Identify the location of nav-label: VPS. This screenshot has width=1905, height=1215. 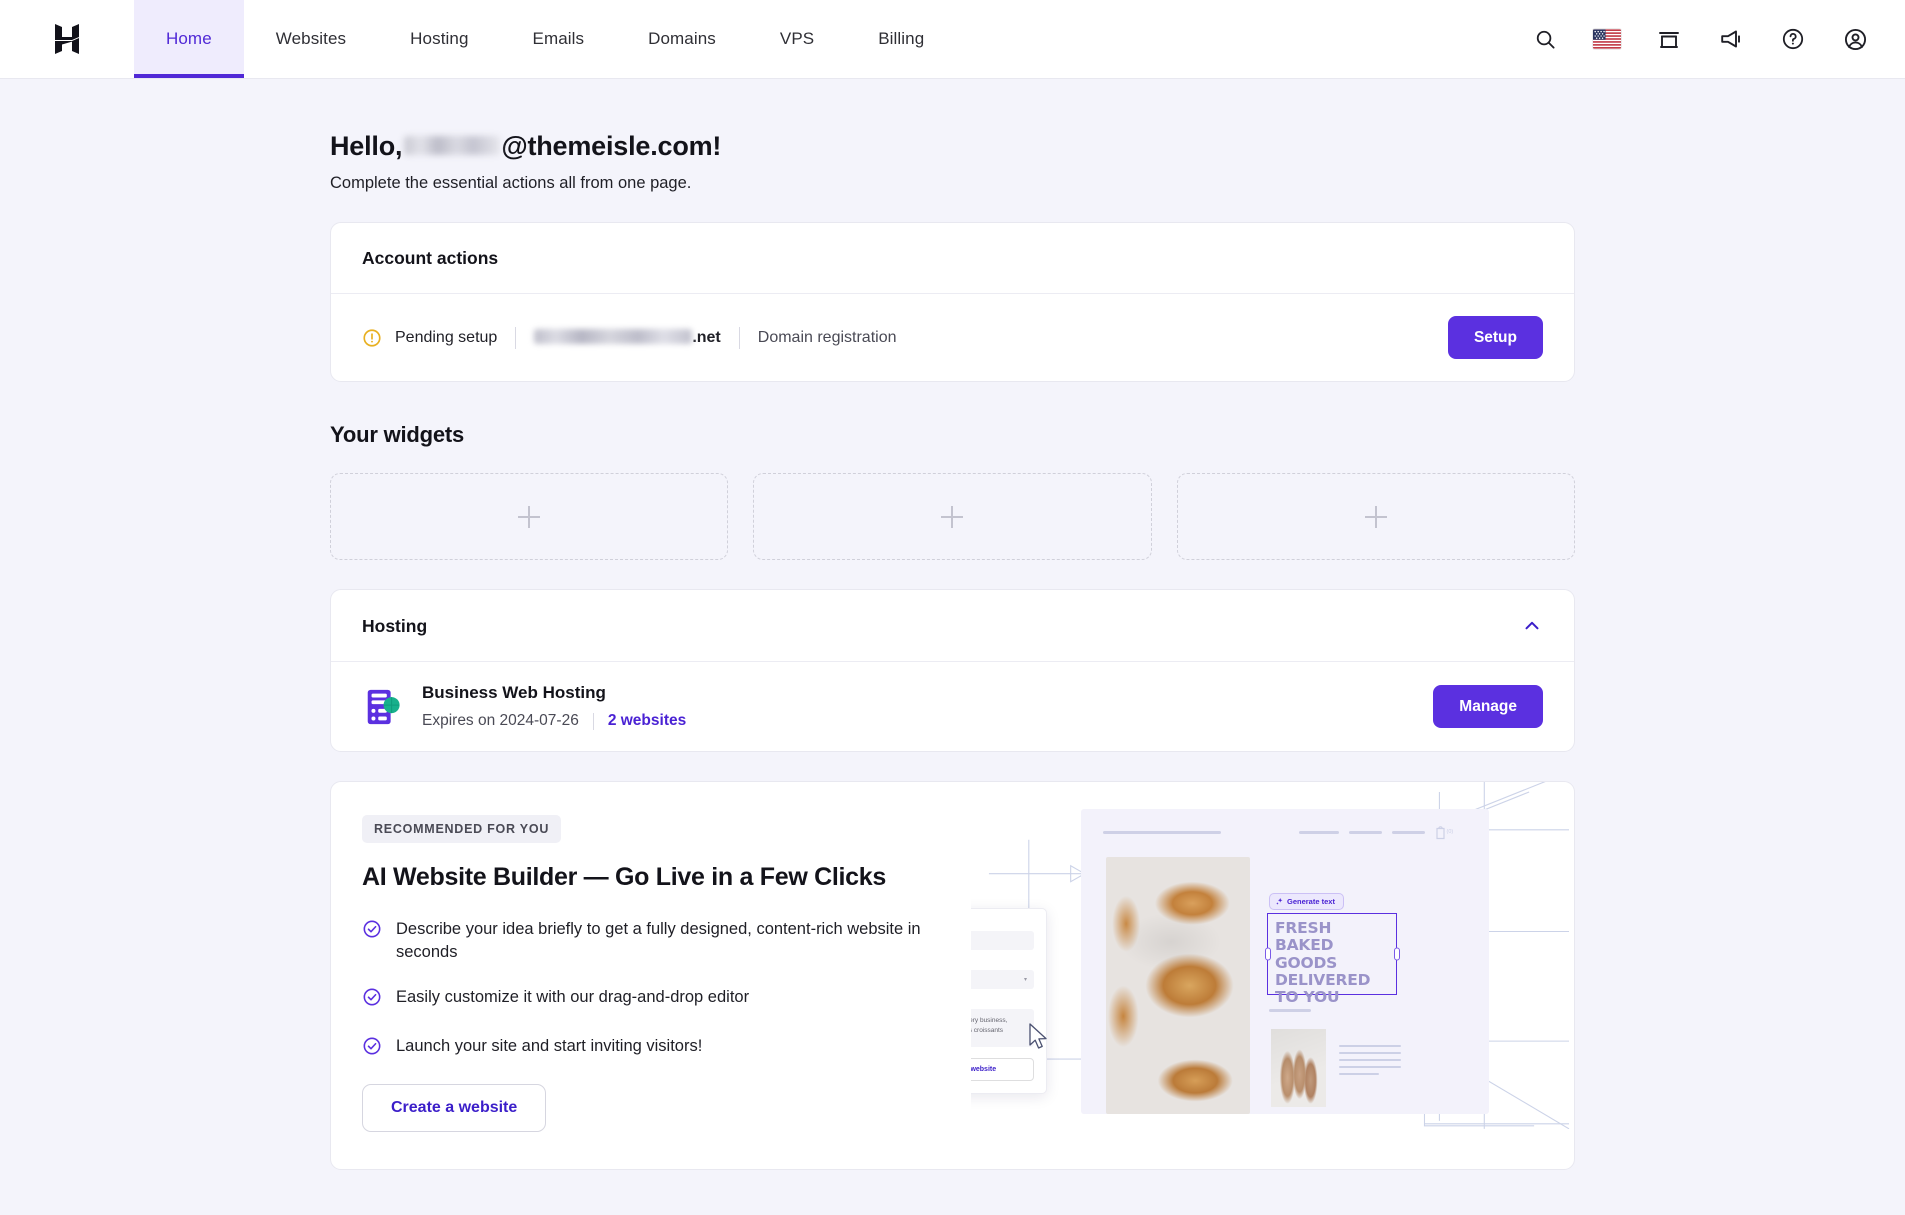
(797, 38).